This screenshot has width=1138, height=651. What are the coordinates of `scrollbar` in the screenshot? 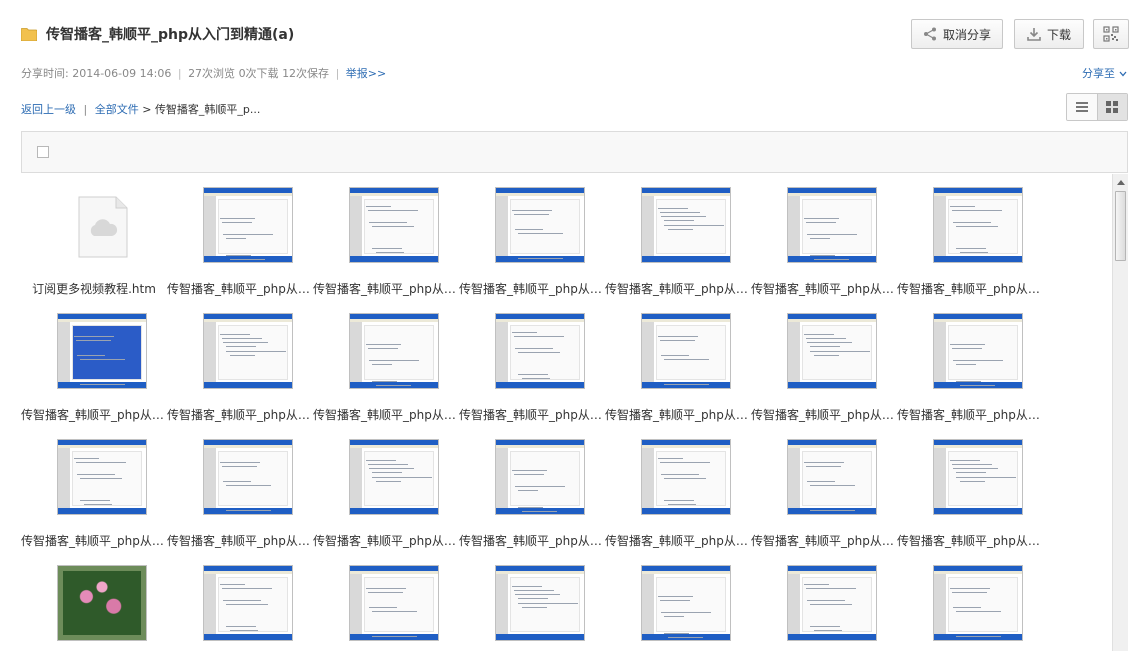 It's located at (1120, 412).